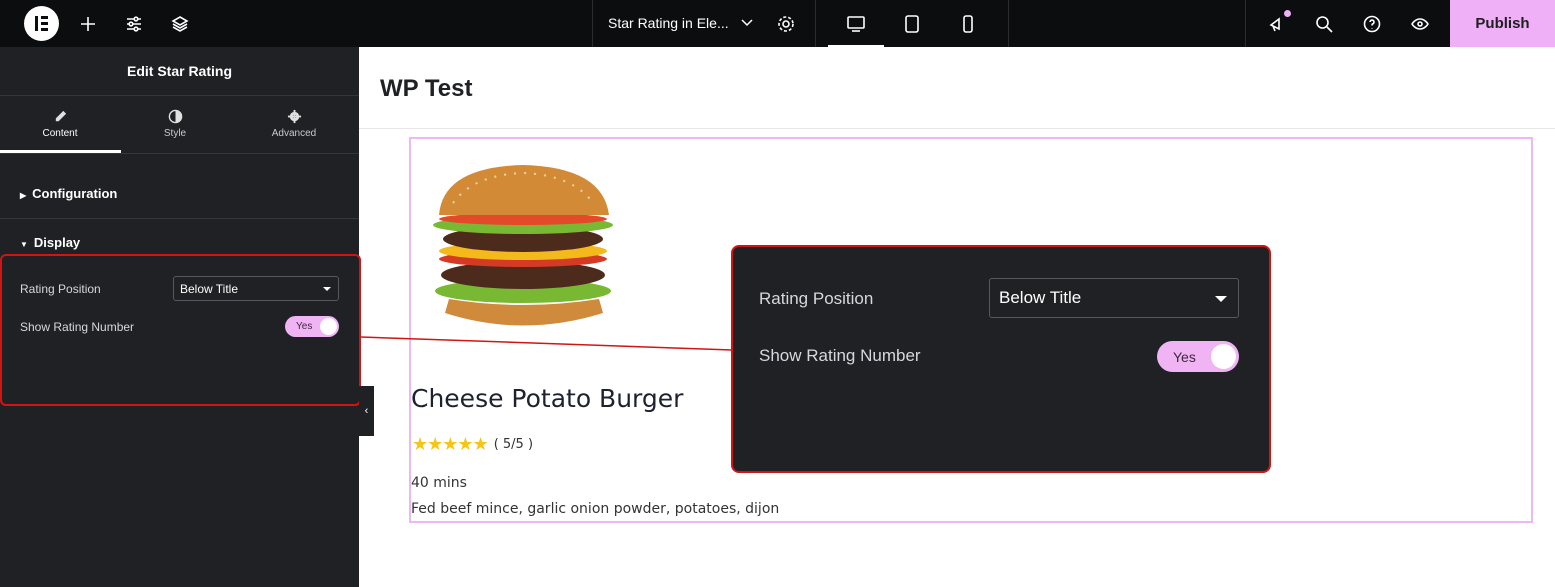  I want to click on elementor-logo, so click(41, 23).